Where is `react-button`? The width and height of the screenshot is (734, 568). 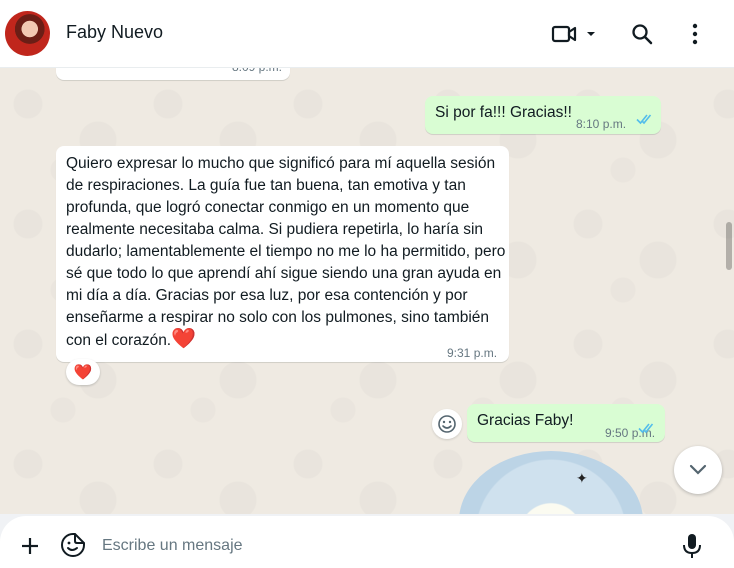
react-button is located at coordinates (447, 424).